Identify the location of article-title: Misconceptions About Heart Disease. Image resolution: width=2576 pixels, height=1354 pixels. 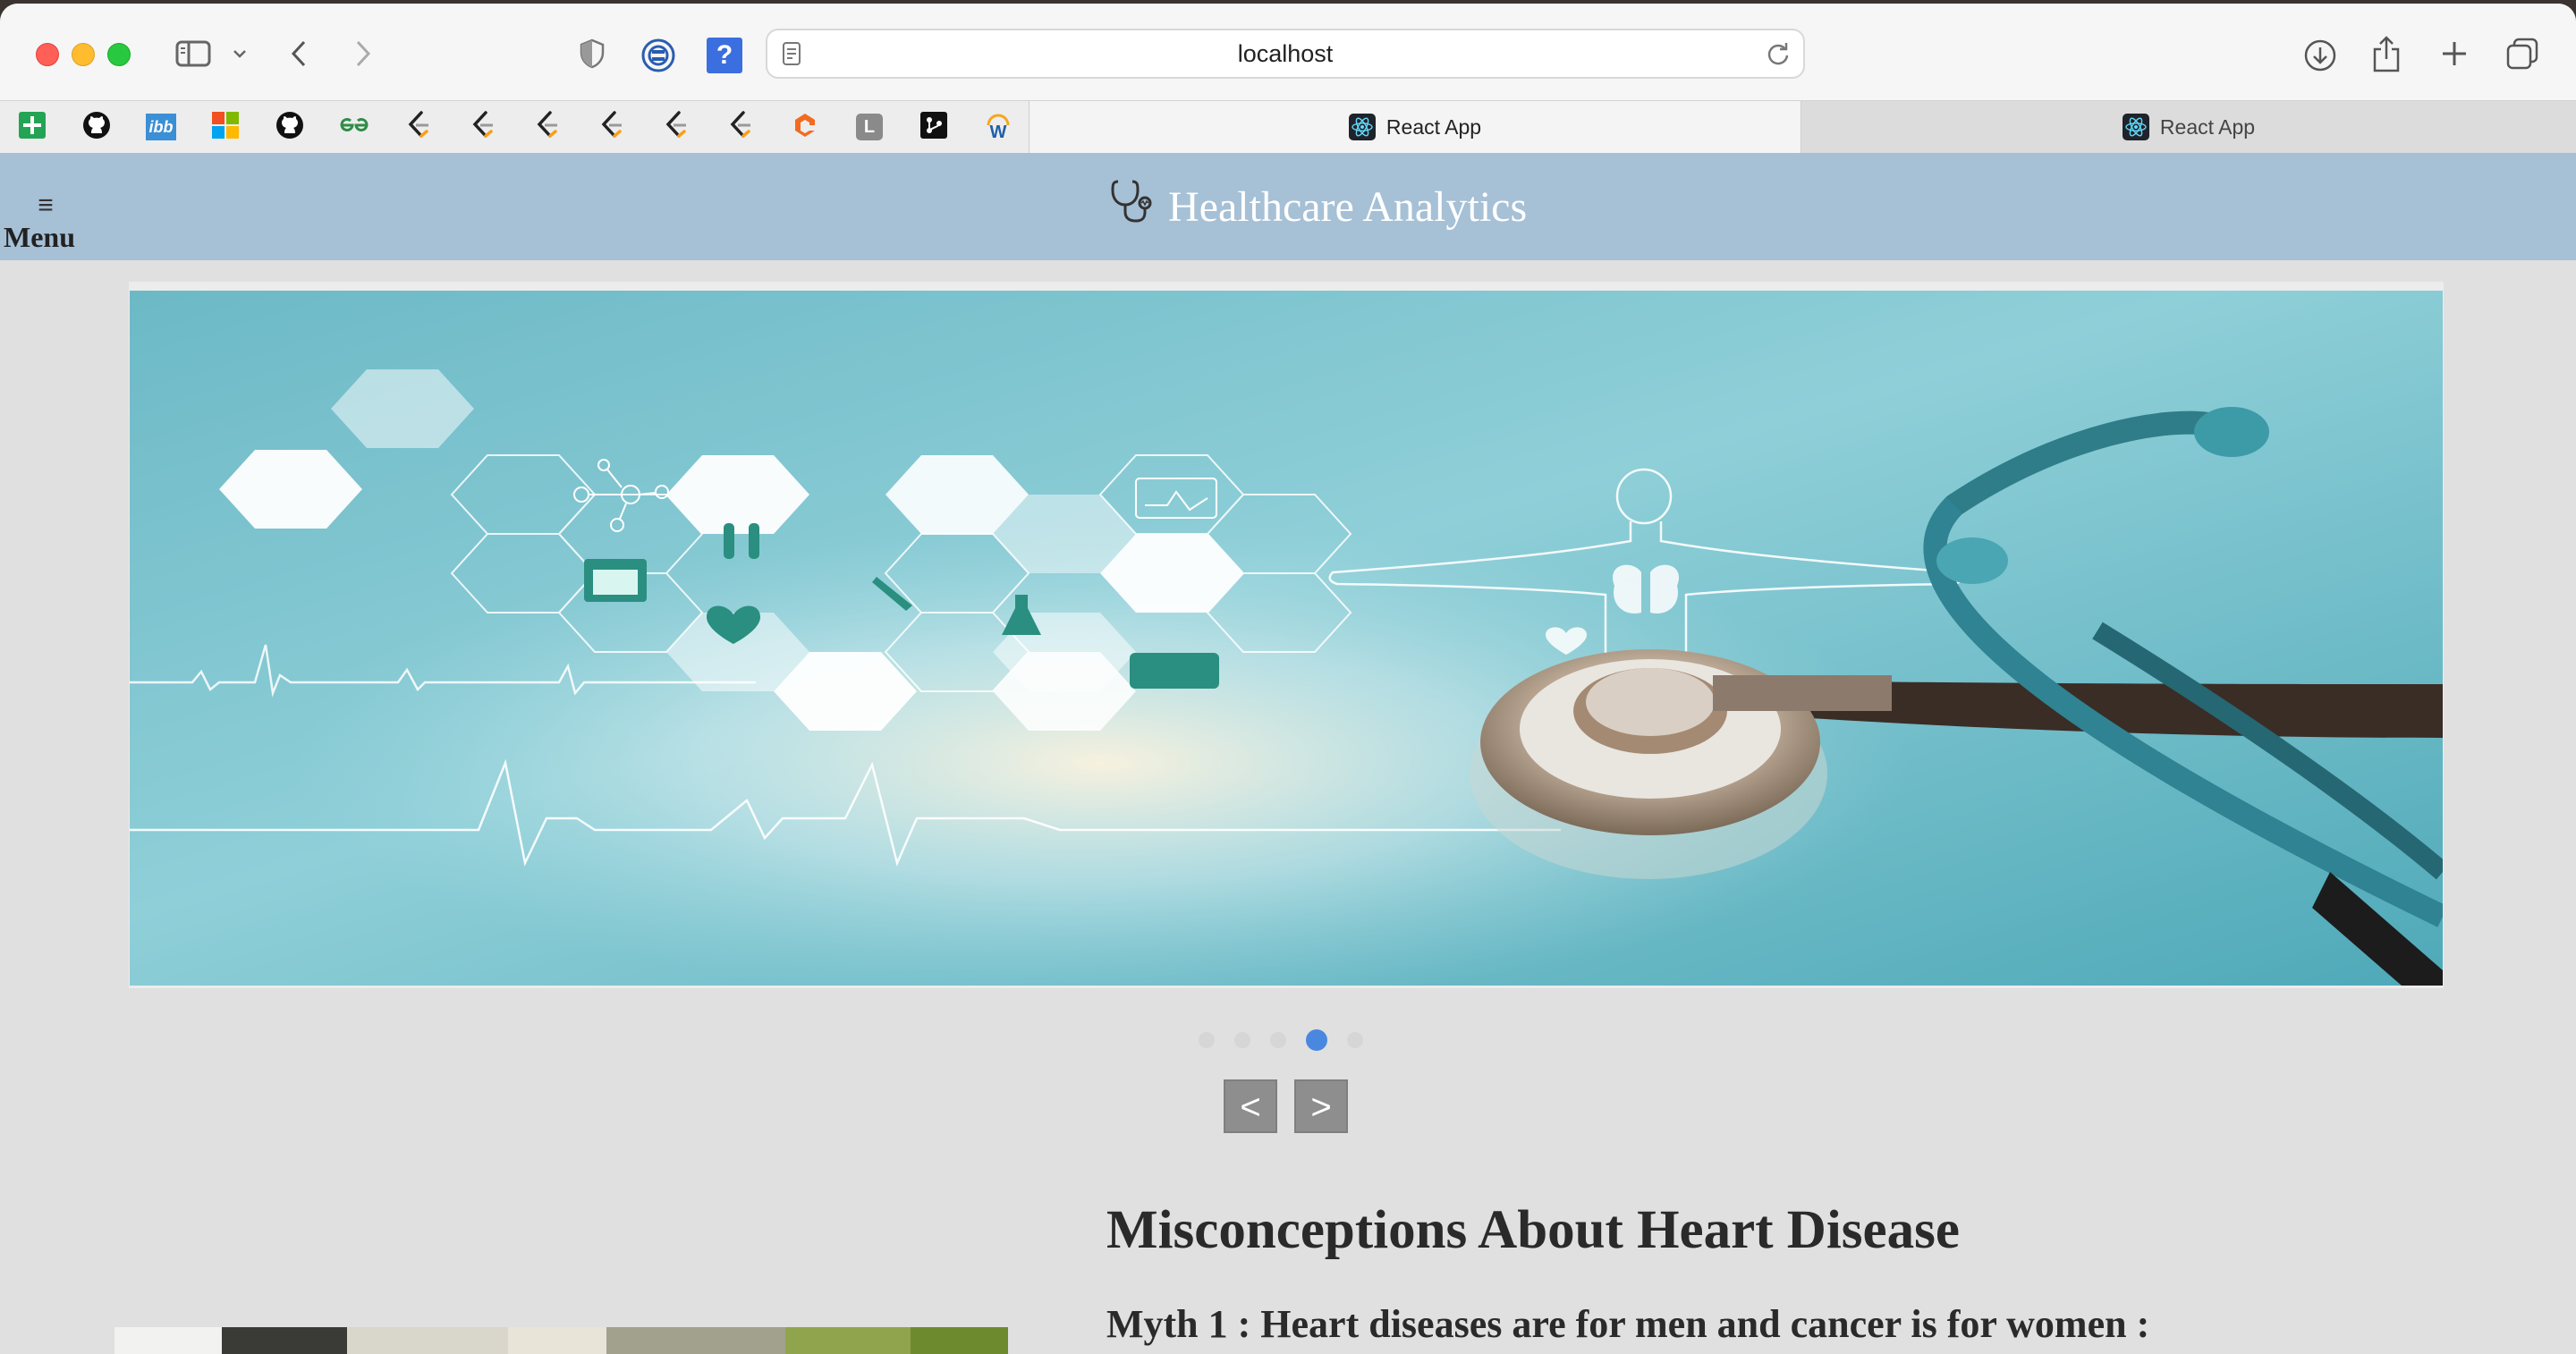
(1533, 1230).